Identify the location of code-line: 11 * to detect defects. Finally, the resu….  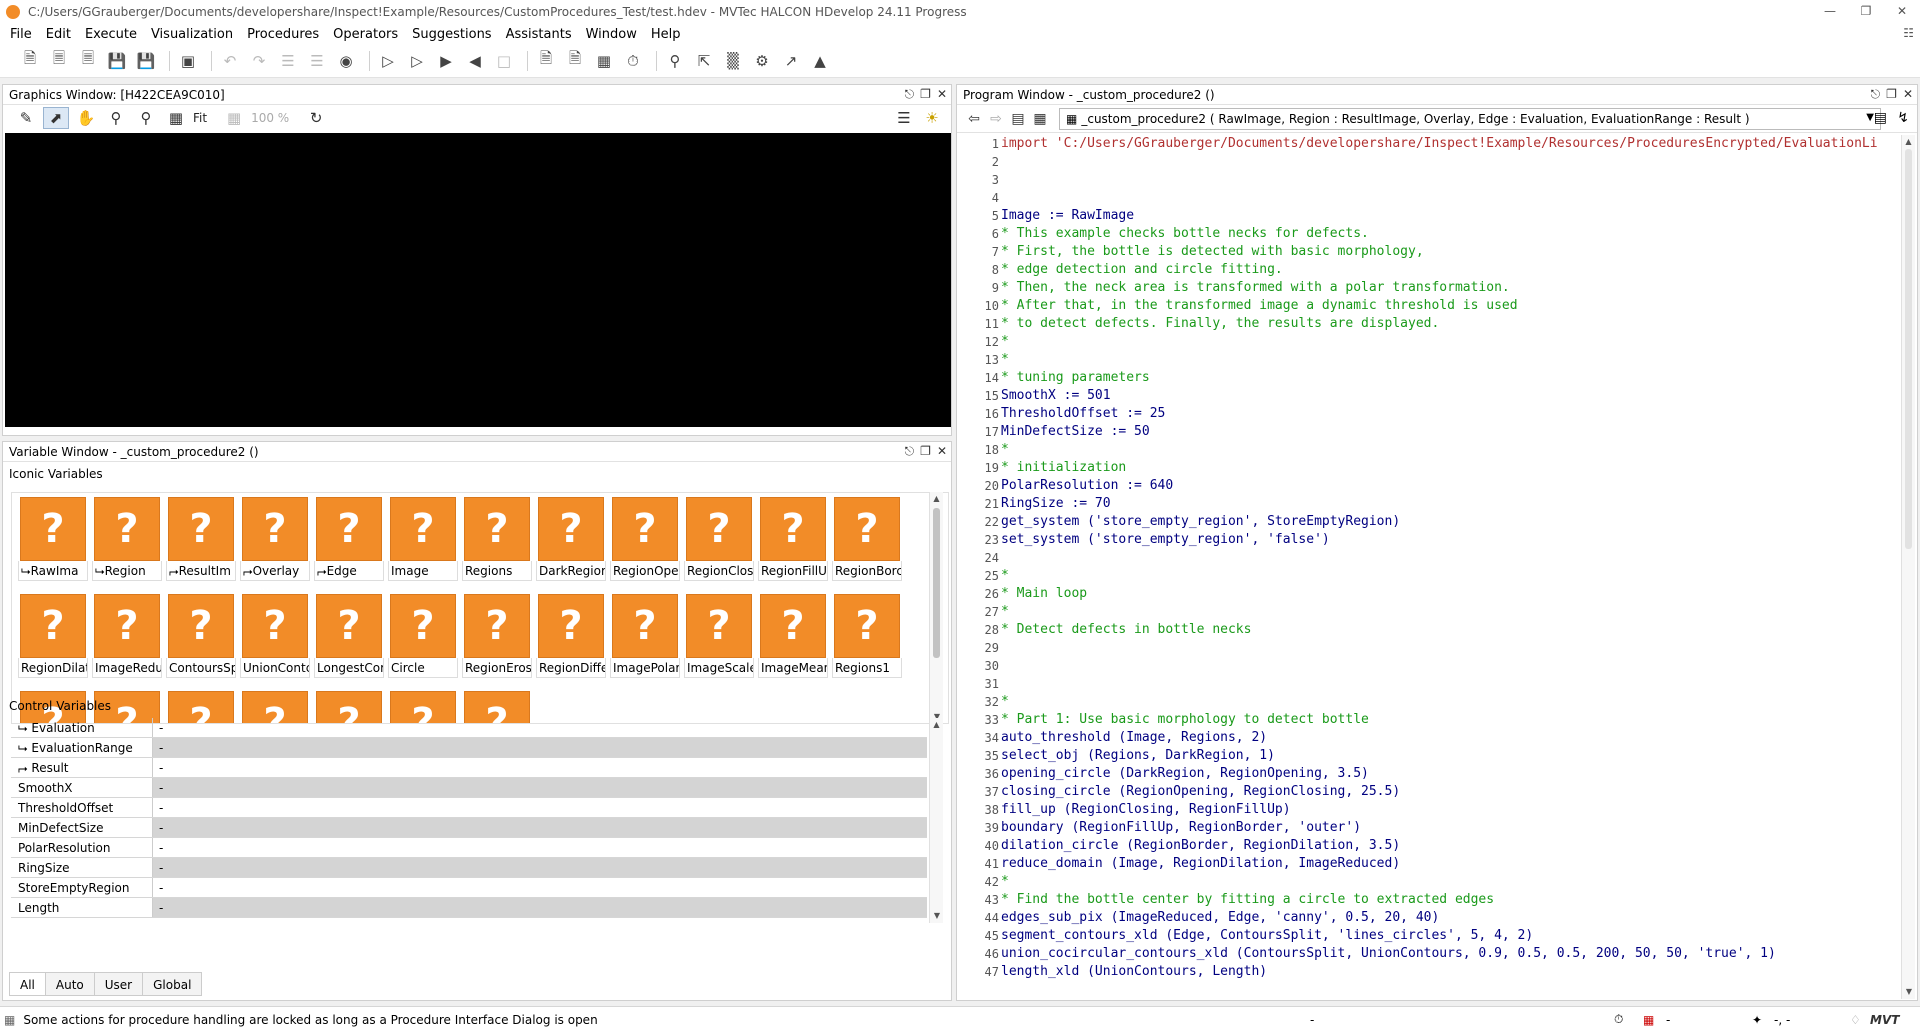
(1426, 324).